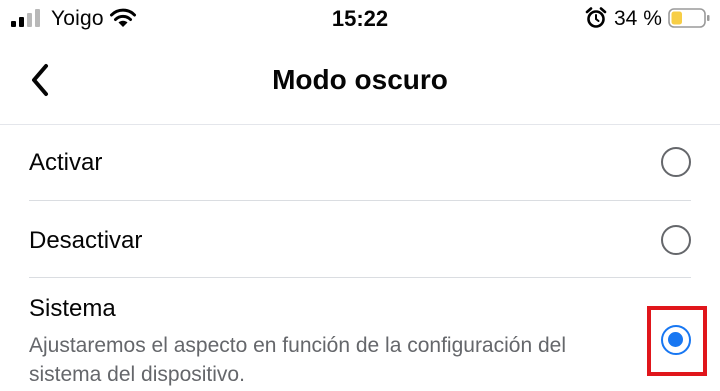  I want to click on radio-button-activar, so click(676, 162).